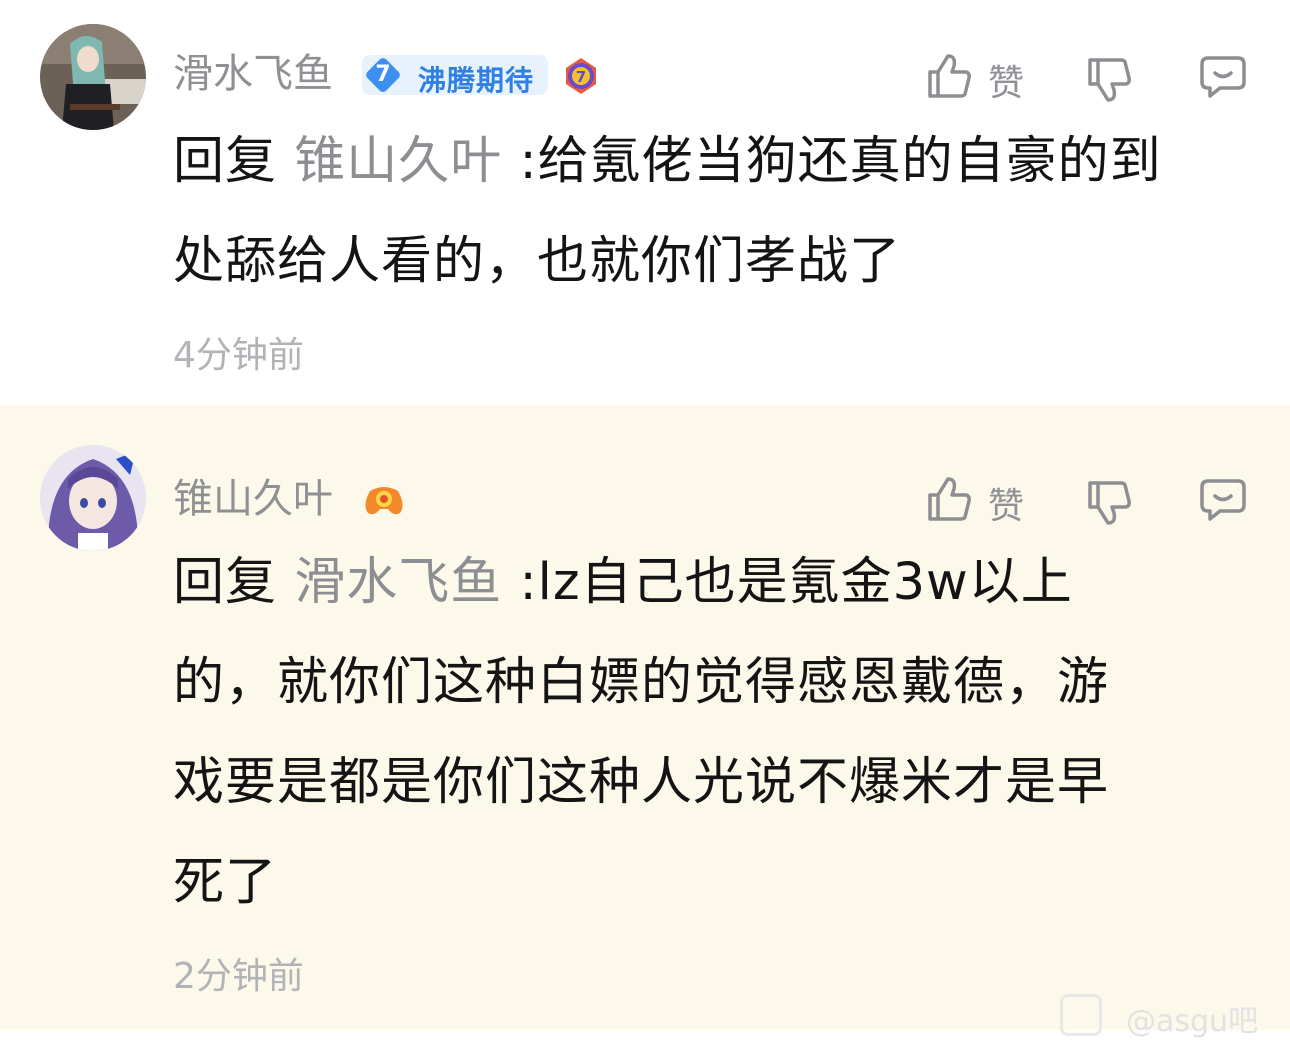  I want to click on level-7-medal-icon: 7, so click(581, 75).